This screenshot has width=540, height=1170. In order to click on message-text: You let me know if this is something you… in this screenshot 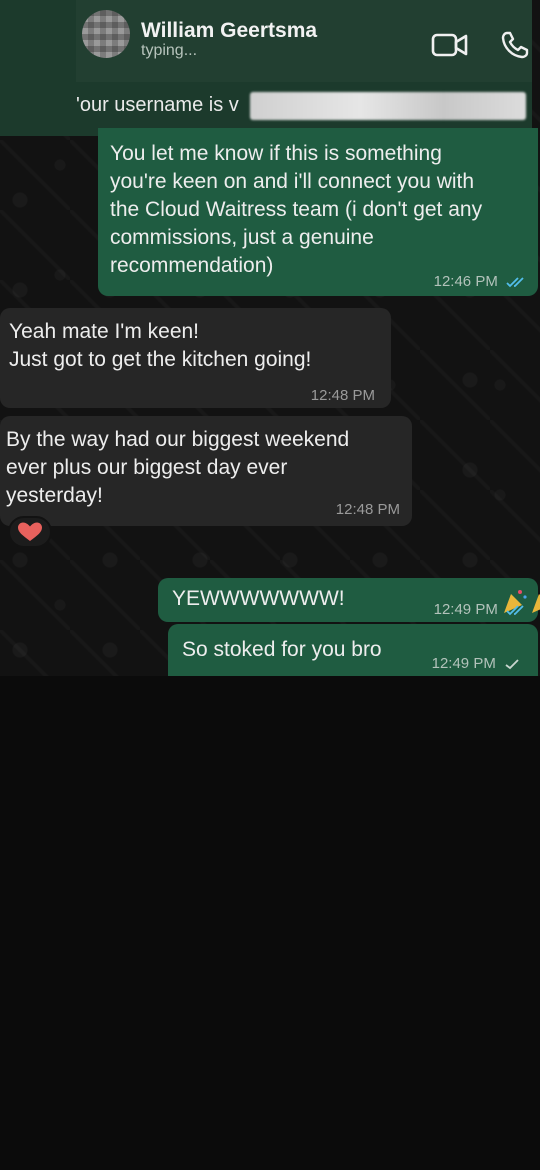, I will do `click(296, 209)`.